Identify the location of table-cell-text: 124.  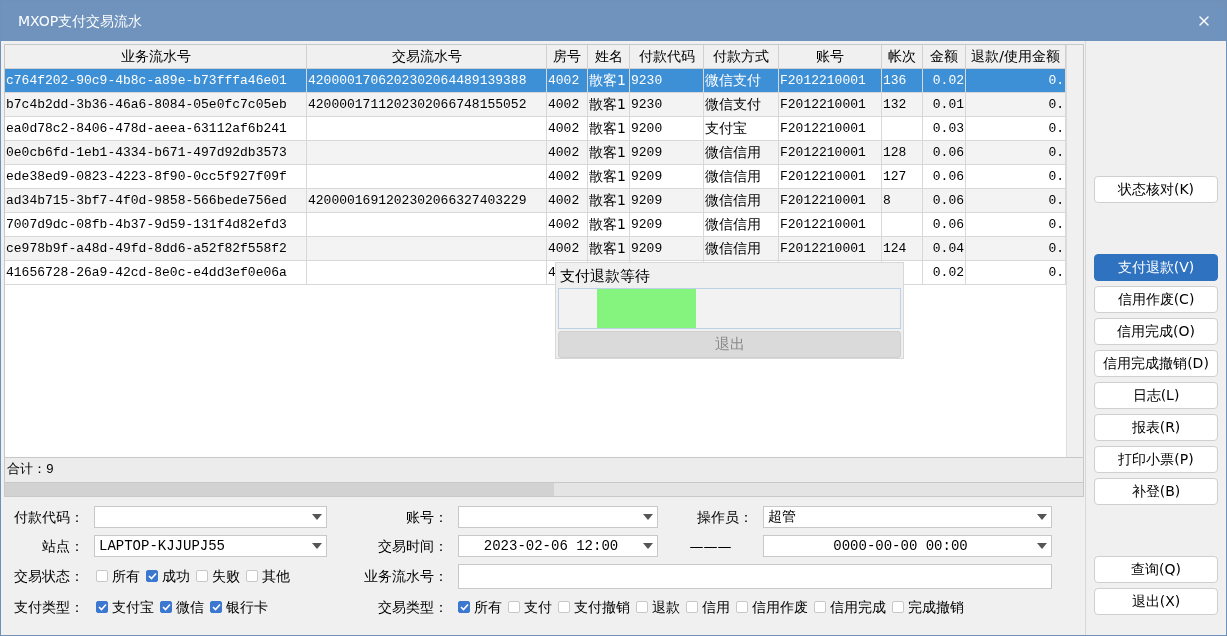
(895, 248).